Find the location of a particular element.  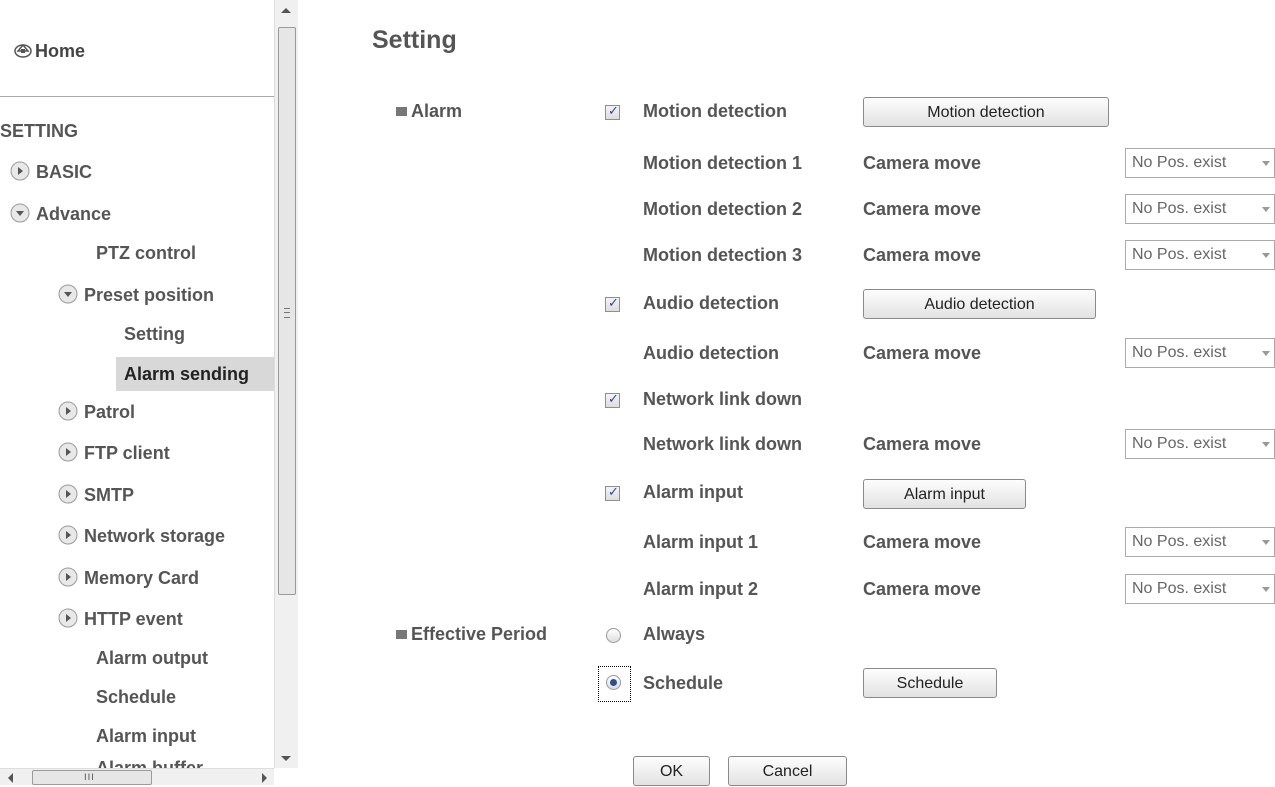

alarm-input-checkbox: ✓ is located at coordinates (612, 493).